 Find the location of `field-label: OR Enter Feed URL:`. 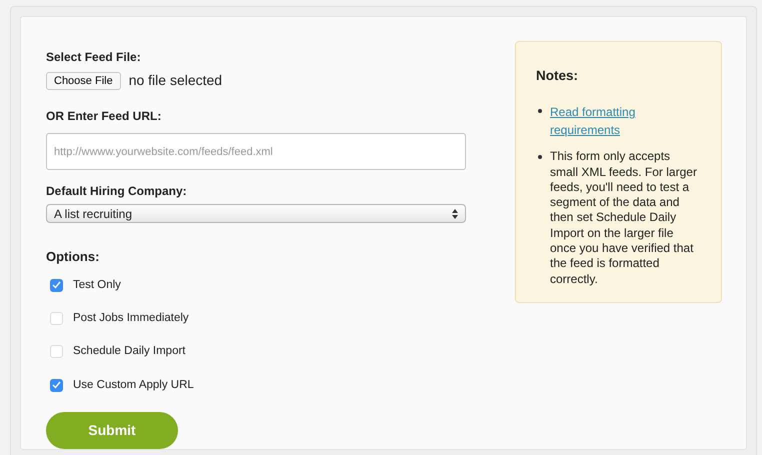

field-label: OR Enter Feed URL: is located at coordinates (104, 116).